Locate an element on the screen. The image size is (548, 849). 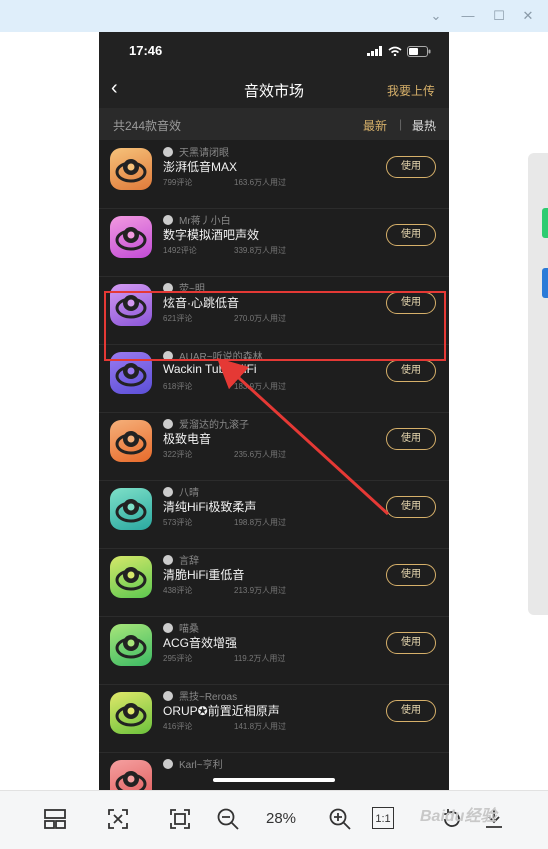
fit-screen-icon is located at coordinates (118, 819).